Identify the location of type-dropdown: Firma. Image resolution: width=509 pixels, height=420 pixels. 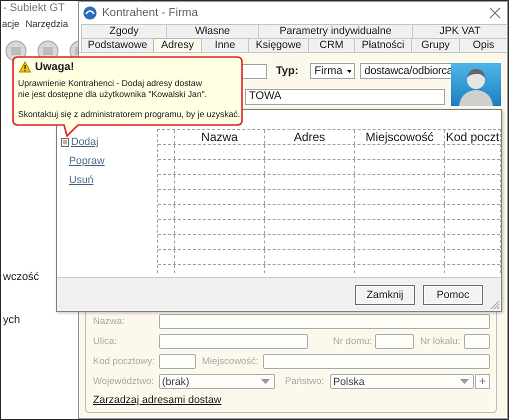
(333, 71).